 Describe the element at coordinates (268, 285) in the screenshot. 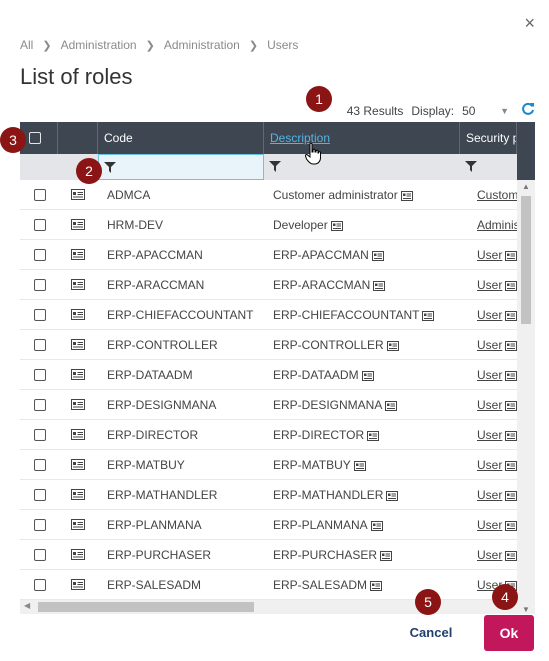

I see `table-row: ERP-ARACCMAN ERP-ARACCMAN User` at that location.